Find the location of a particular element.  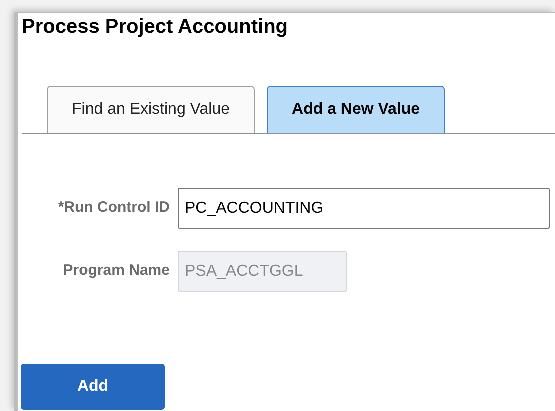

add-button: Add is located at coordinates (93, 387).